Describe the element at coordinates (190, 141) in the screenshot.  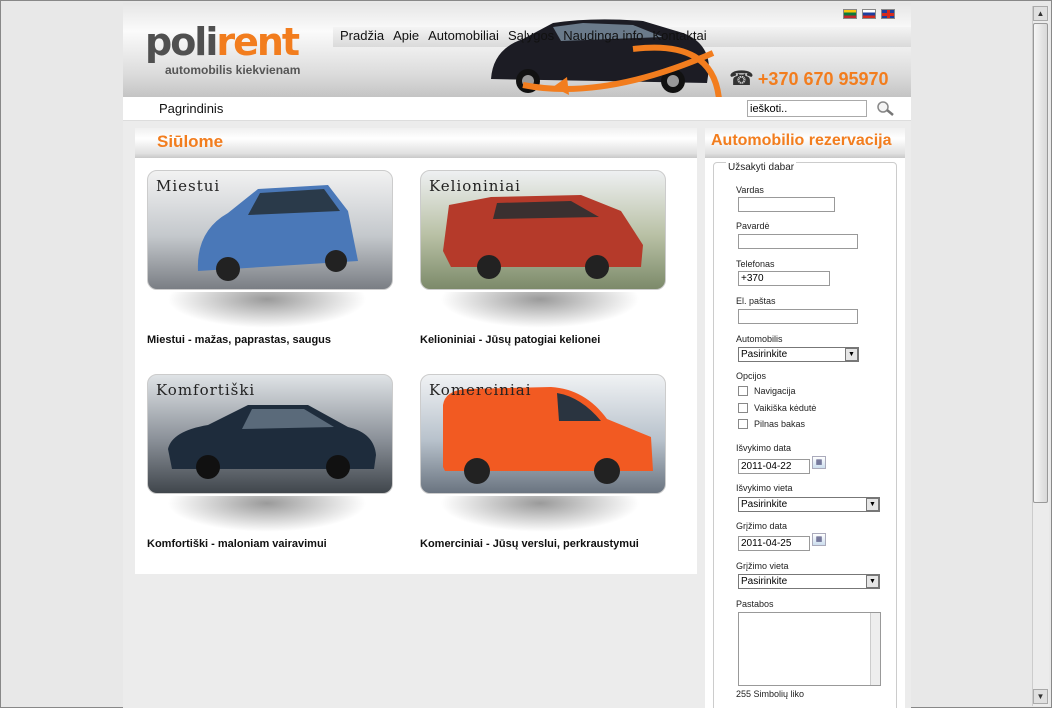
I see `offers-title: Siūlome` at that location.